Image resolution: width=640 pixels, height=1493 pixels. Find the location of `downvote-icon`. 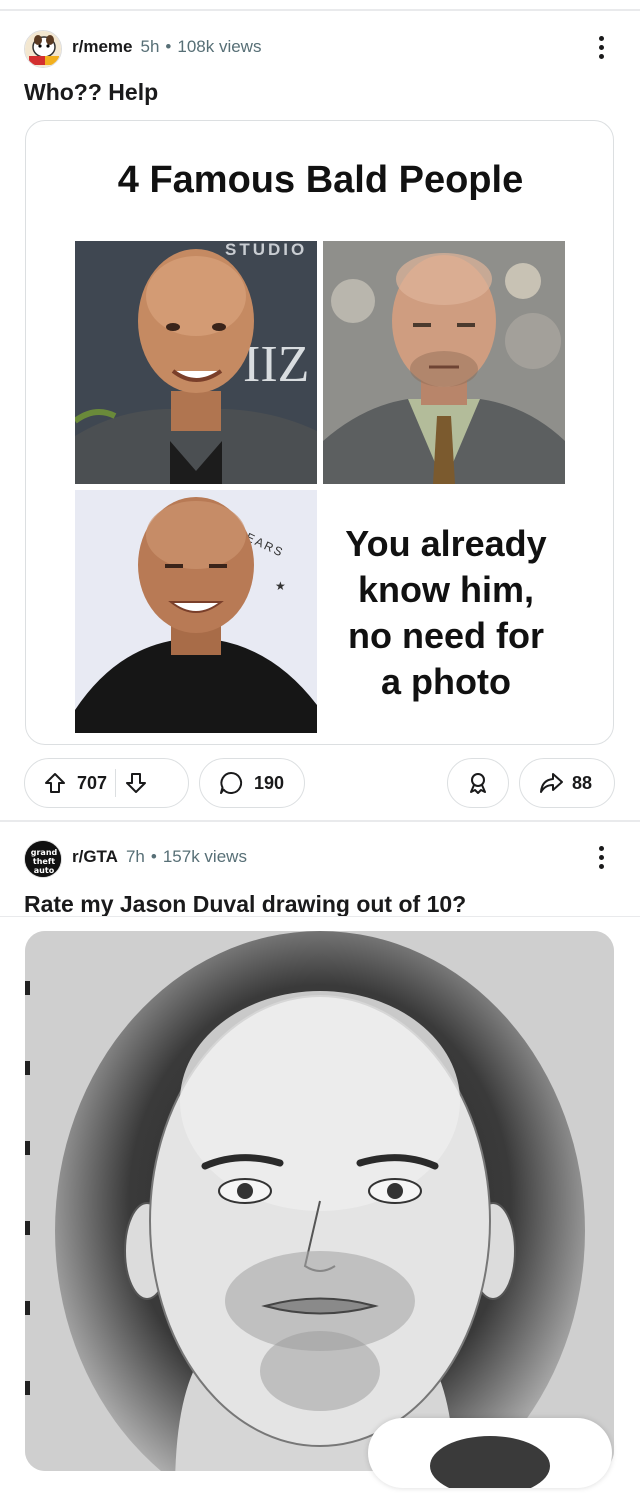

downvote-icon is located at coordinates (136, 783).